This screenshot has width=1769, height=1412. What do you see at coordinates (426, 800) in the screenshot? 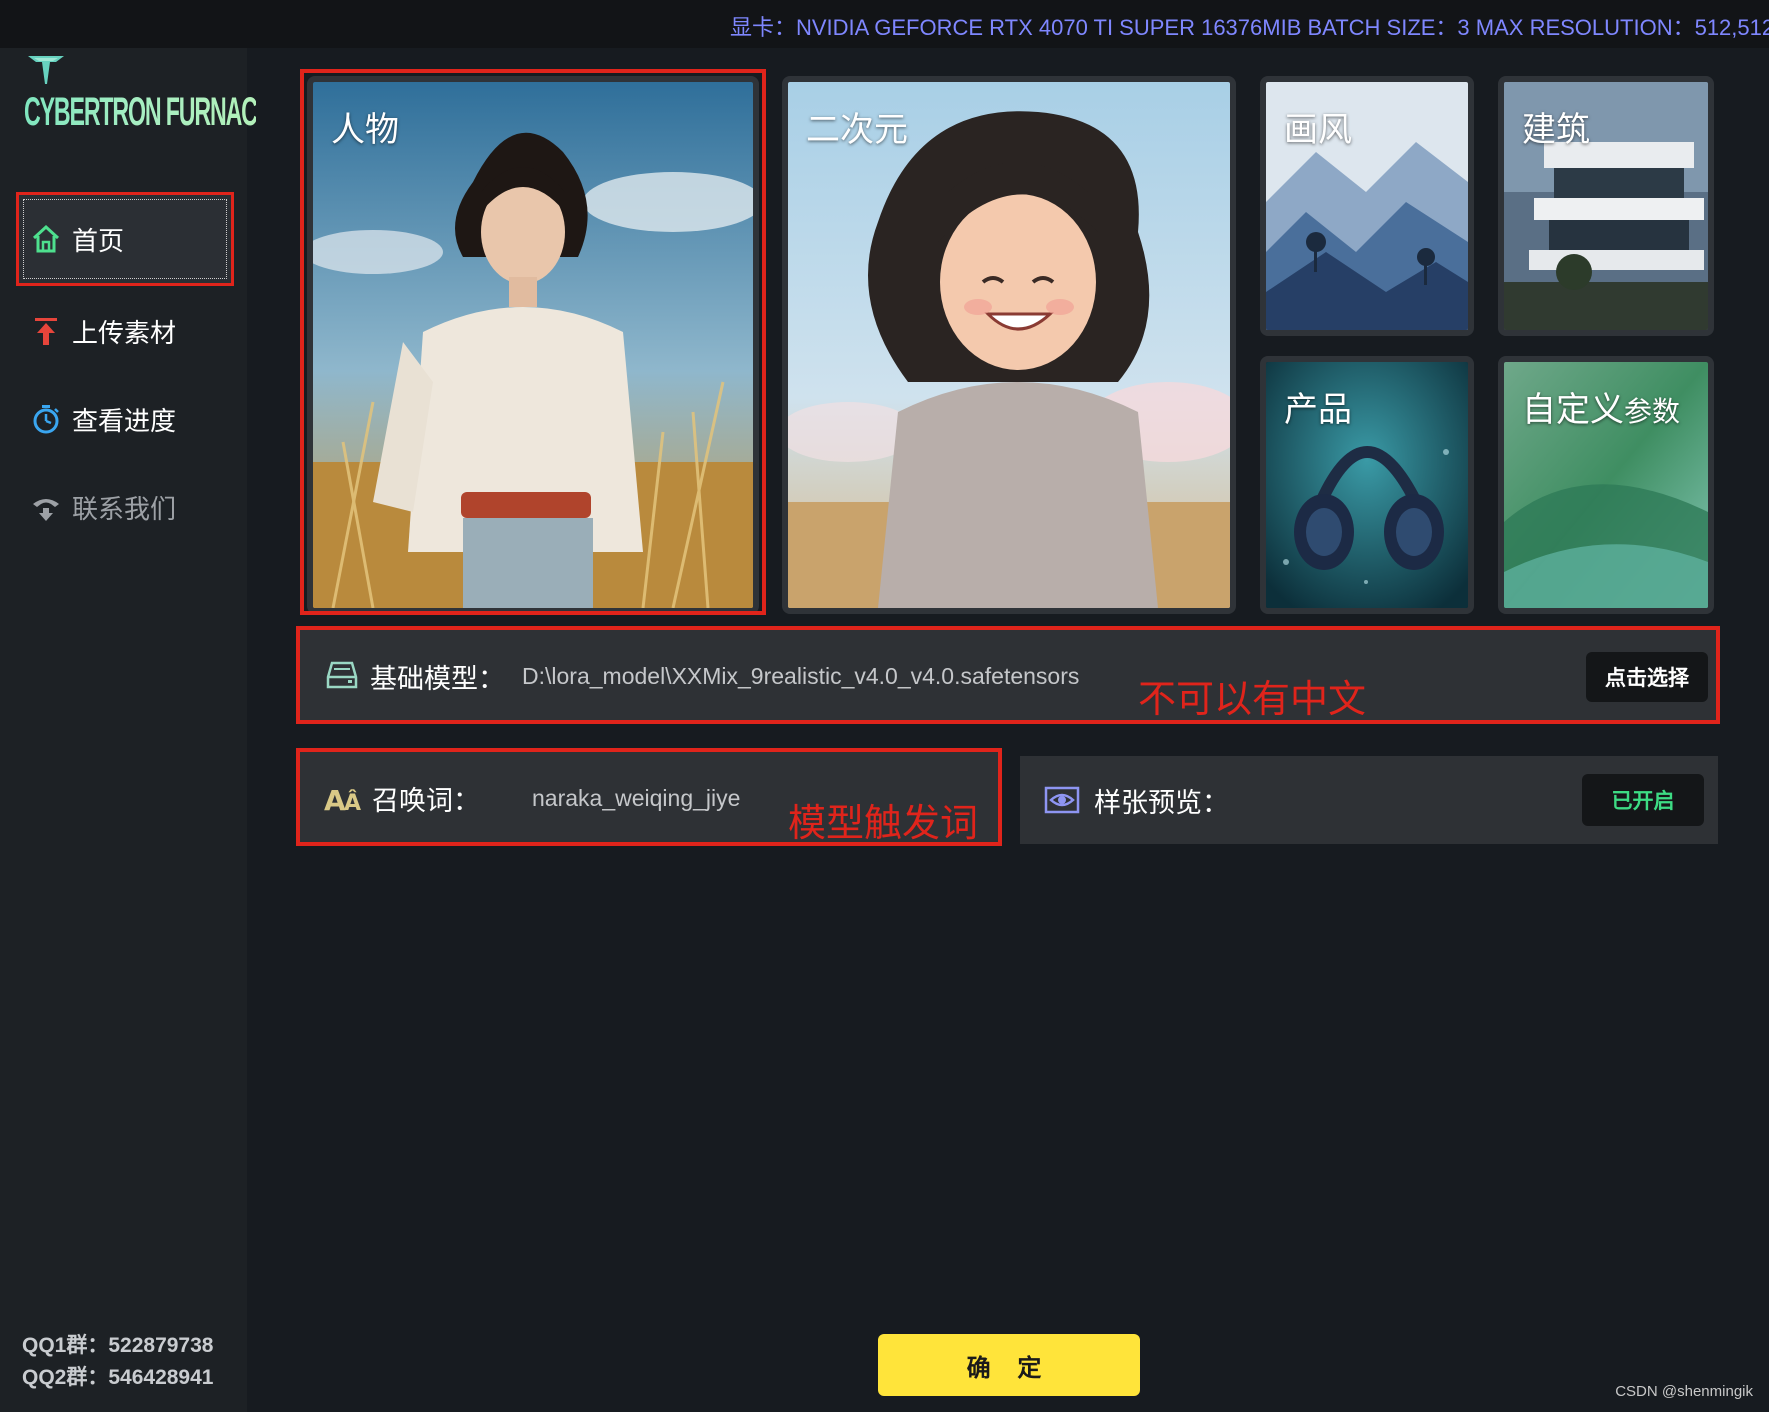
I see `trigger-word-label: 召唤词：` at bounding box center [426, 800].